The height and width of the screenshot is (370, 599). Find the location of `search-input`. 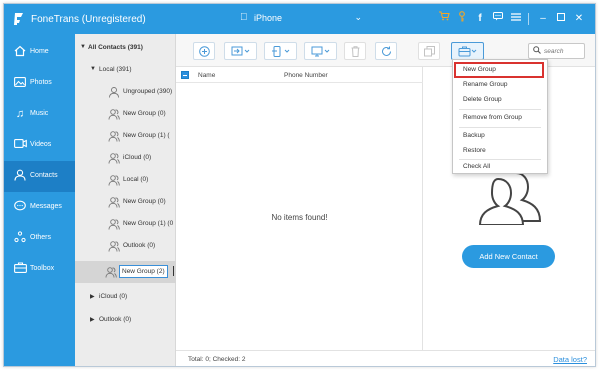

search-input is located at coordinates (563, 51).